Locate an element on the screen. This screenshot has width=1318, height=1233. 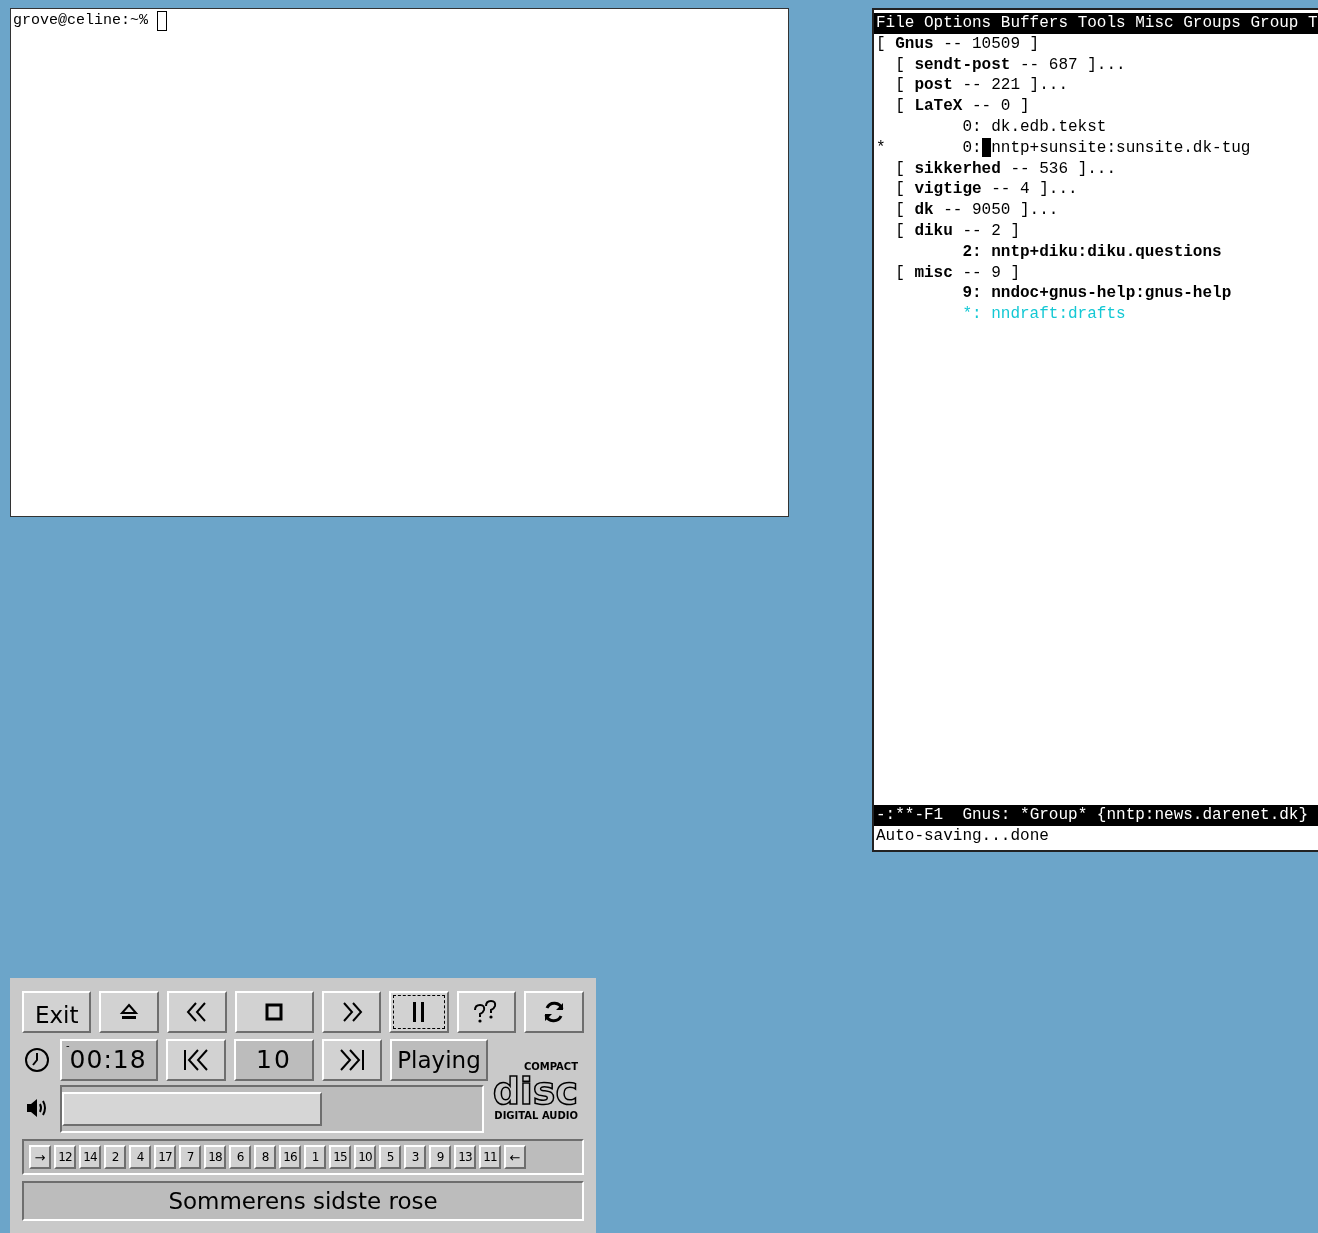
next-track-button is located at coordinates (352, 1060).